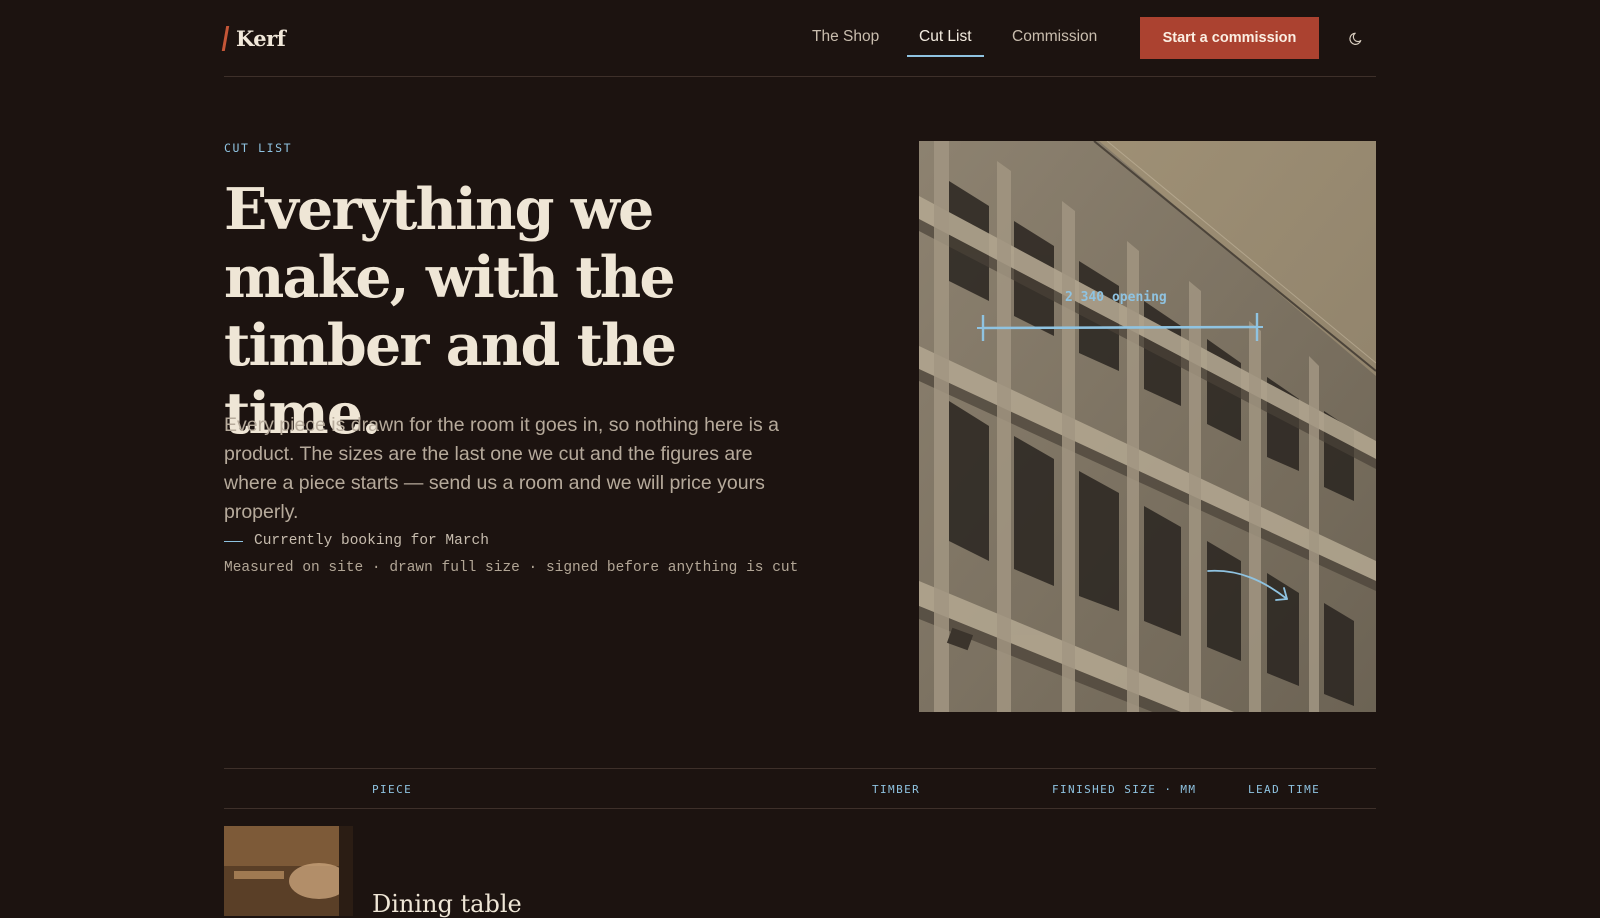 Image resolution: width=1600 pixels, height=918 pixels. What do you see at coordinates (392, 789) in the screenshot?
I see `column-header-piece: PIECE` at bounding box center [392, 789].